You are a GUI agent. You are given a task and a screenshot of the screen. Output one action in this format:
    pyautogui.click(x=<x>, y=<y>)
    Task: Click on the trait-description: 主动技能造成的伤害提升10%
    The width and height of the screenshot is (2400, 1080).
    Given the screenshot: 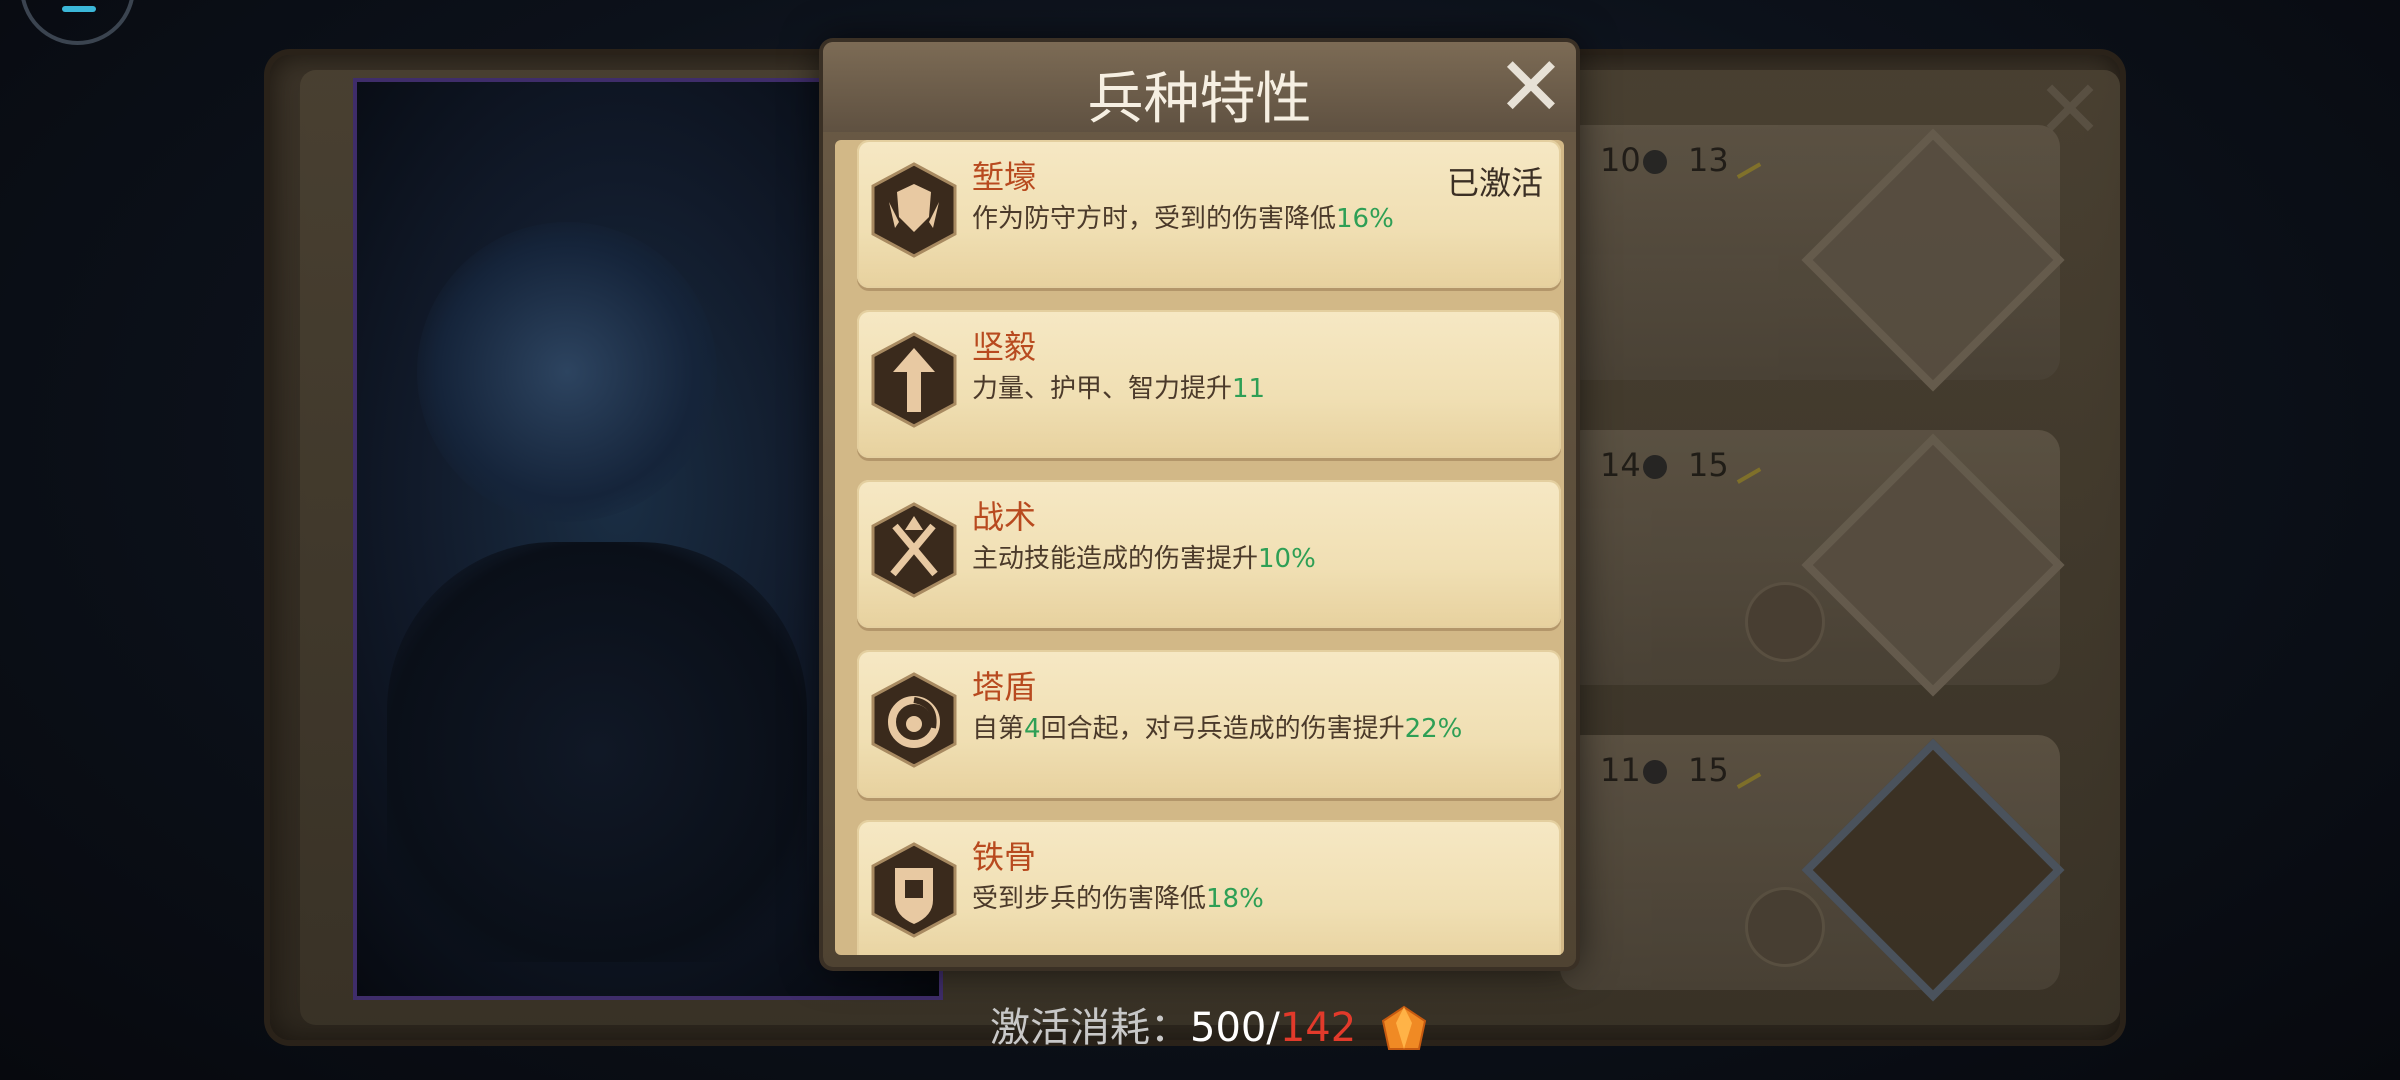 What is the action you would take?
    pyautogui.click(x=1144, y=559)
    